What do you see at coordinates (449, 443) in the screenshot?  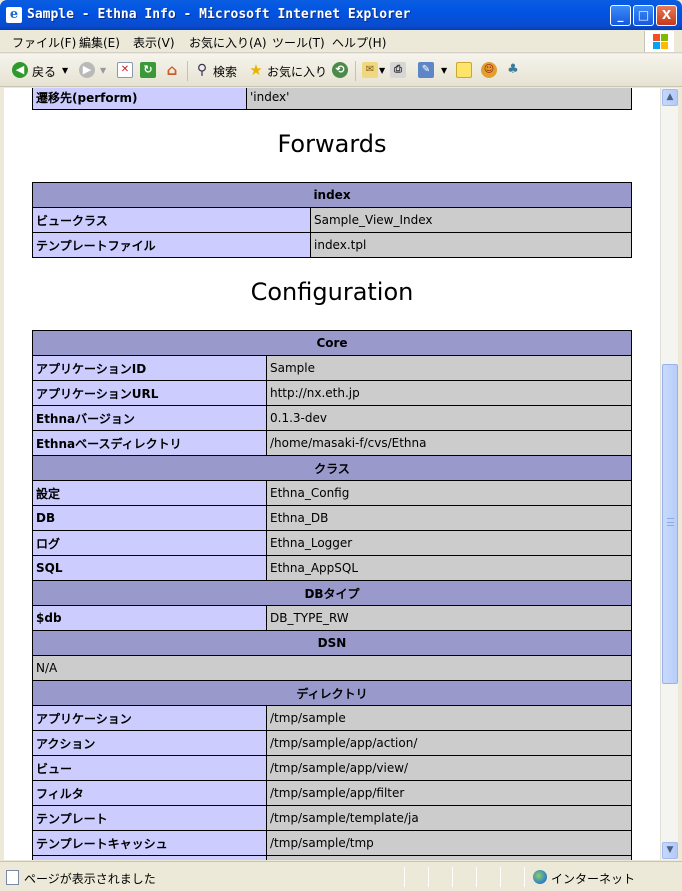 I see `table-value-cell: /home/masaki-f/cvs/Ethna` at bounding box center [449, 443].